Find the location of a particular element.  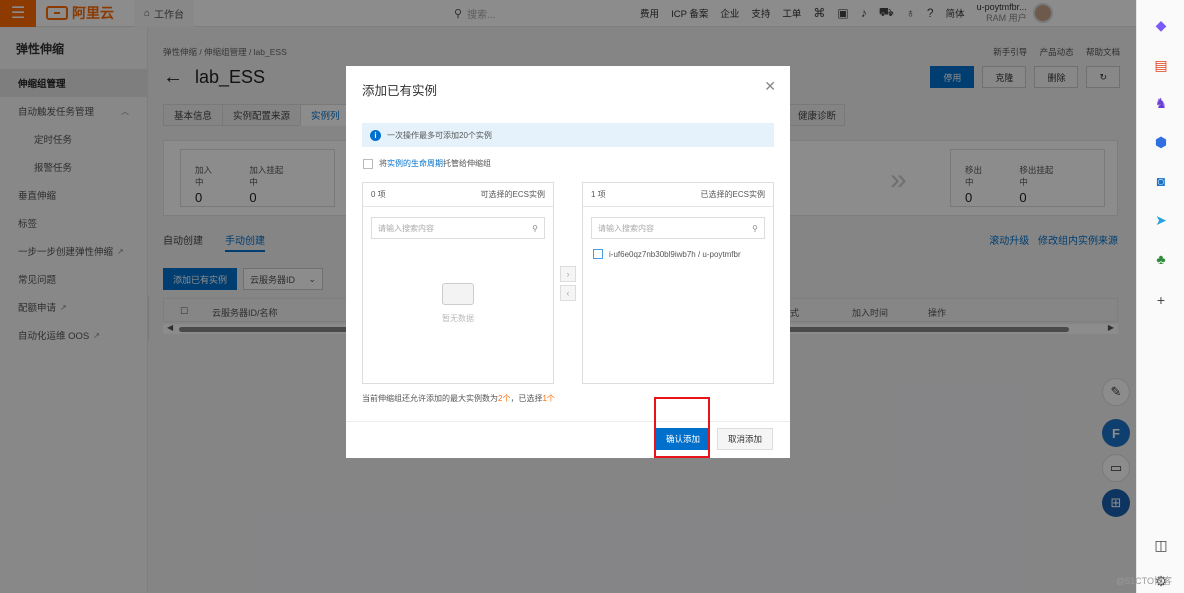

hexagon-icon: ⬢ is located at coordinates (1161, 142).